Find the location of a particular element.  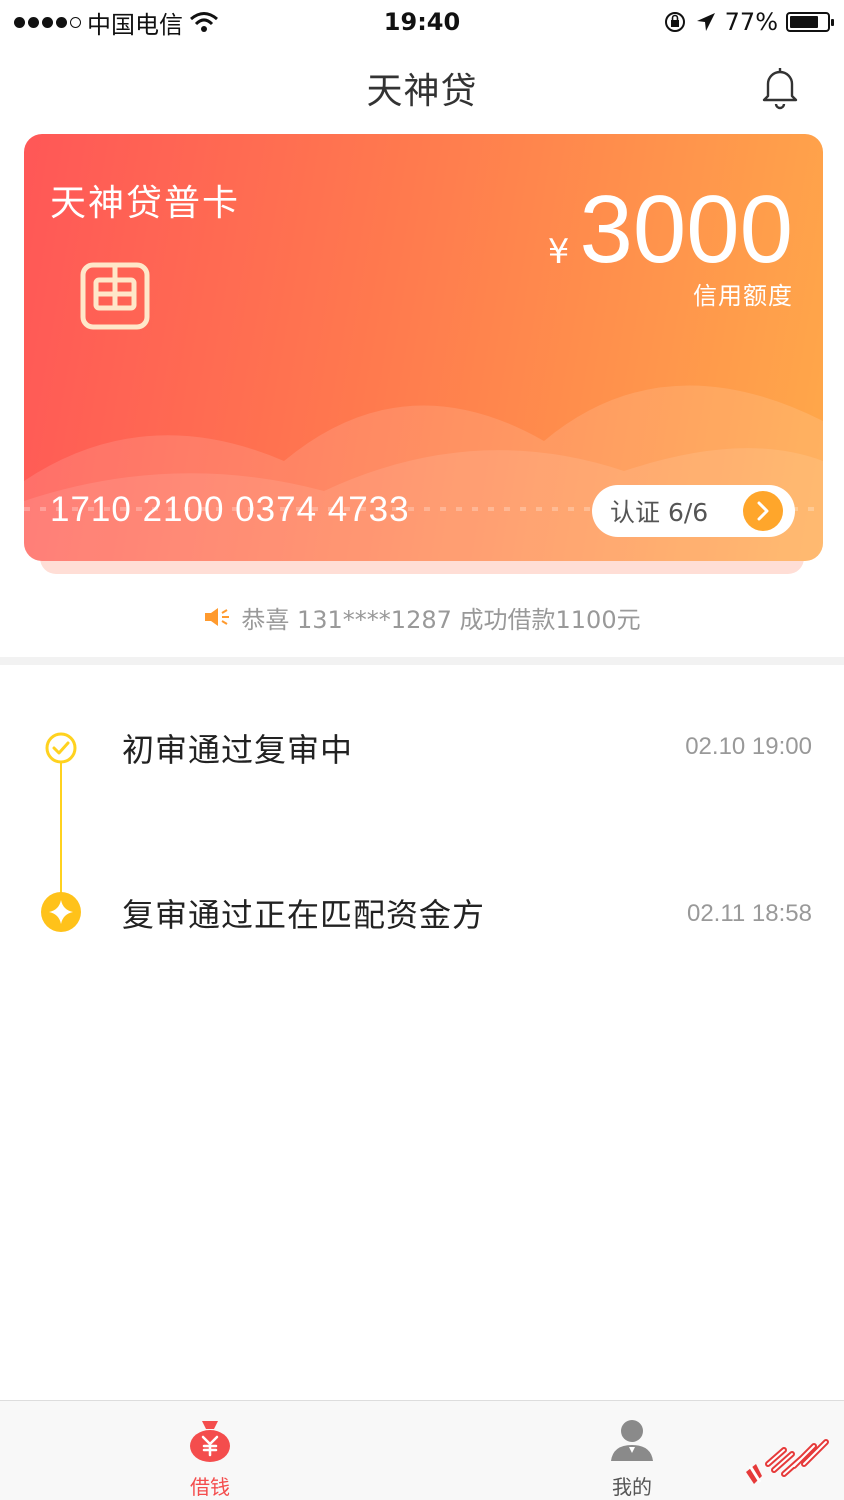

card-number: 1710 2100 0374 4733 is located at coordinates (230, 509).